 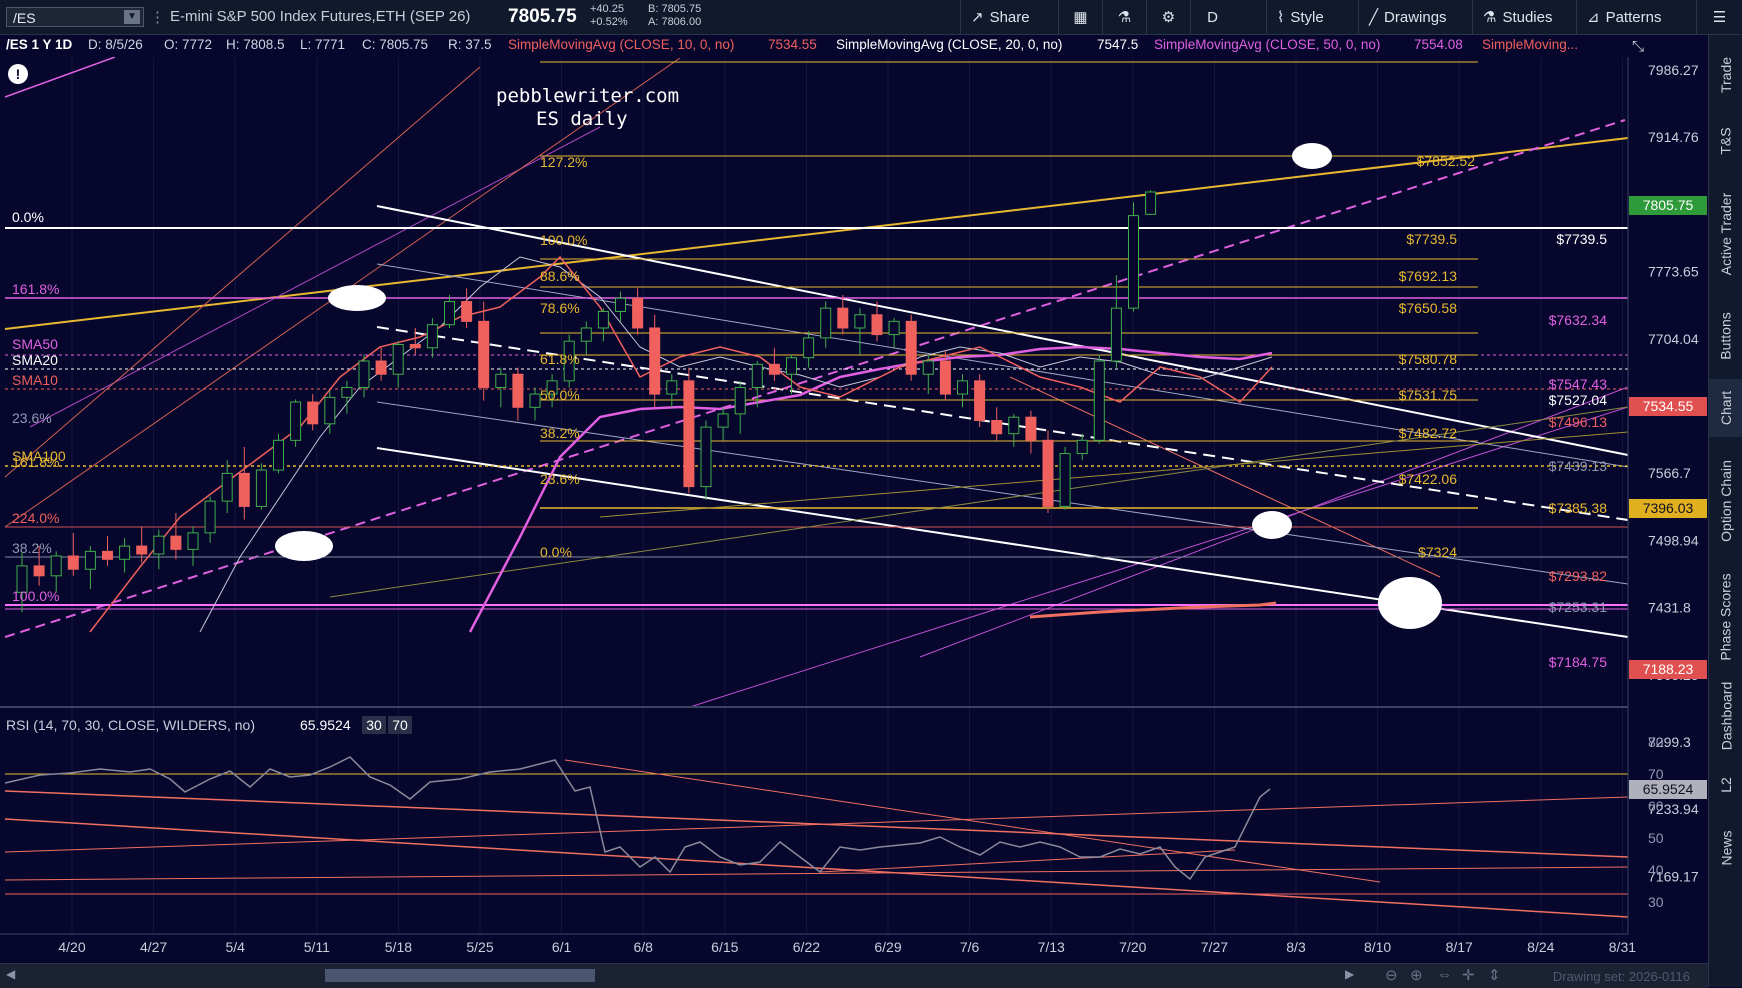 I want to click on date-tick-label: 6/1, so click(x=562, y=947).